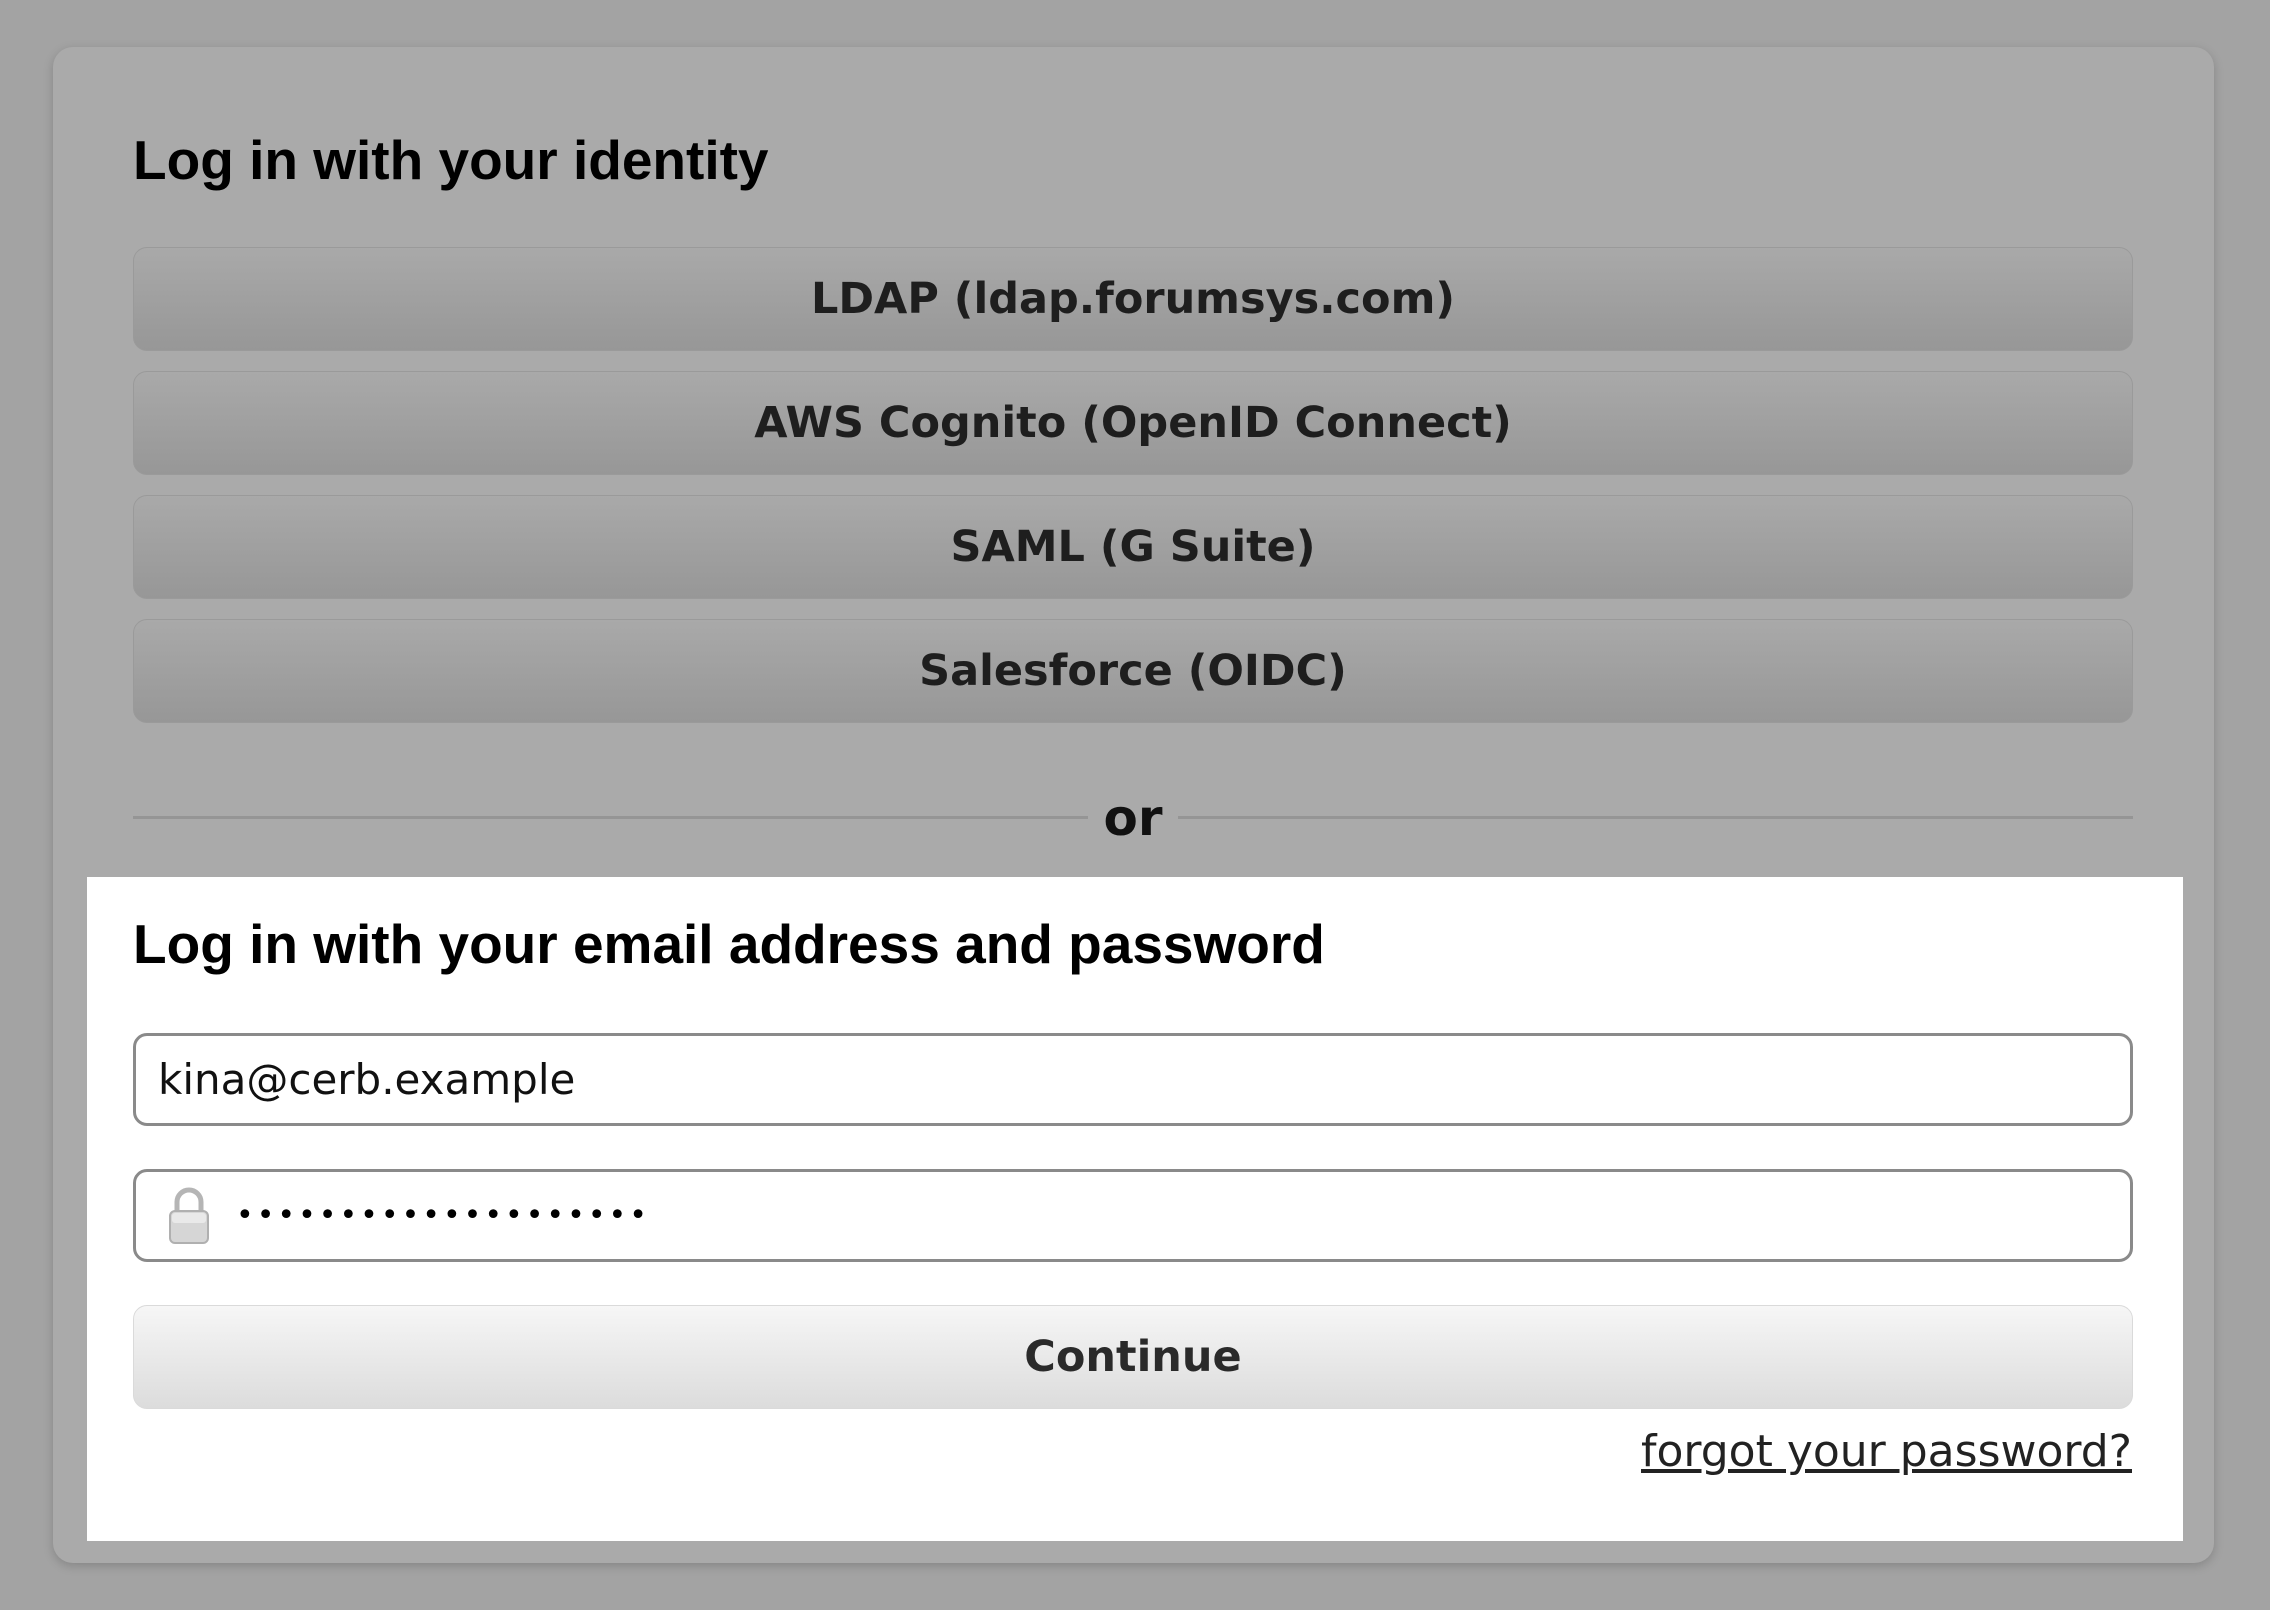 This screenshot has width=2270, height=1610. Describe the element at coordinates (443, 1215) in the screenshot. I see `password-mask: ••••••••••••••••••••` at that location.